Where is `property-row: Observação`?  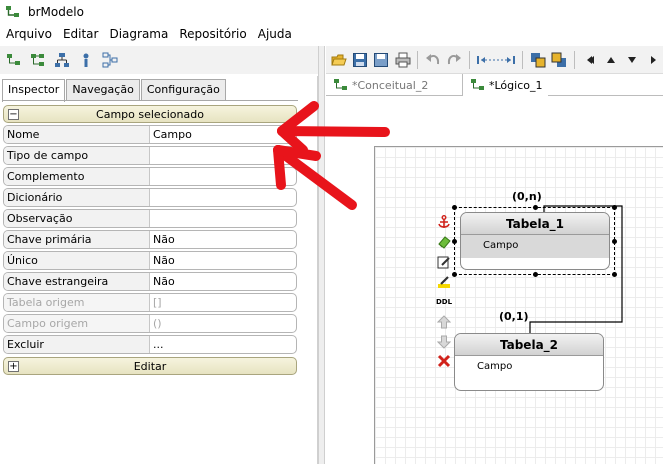 property-row: Observação is located at coordinates (150, 218).